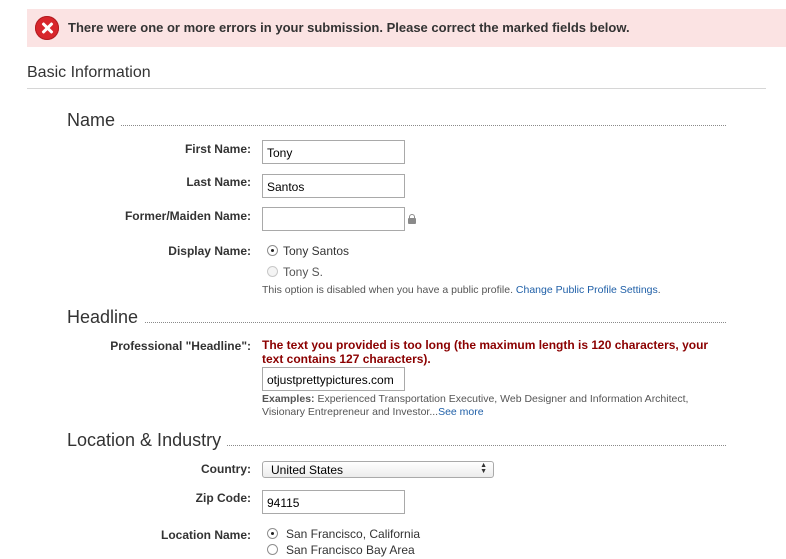 Image resolution: width=786 pixels, height=559 pixels. What do you see at coordinates (226, 469) in the screenshot?
I see `country-label: Country:` at bounding box center [226, 469].